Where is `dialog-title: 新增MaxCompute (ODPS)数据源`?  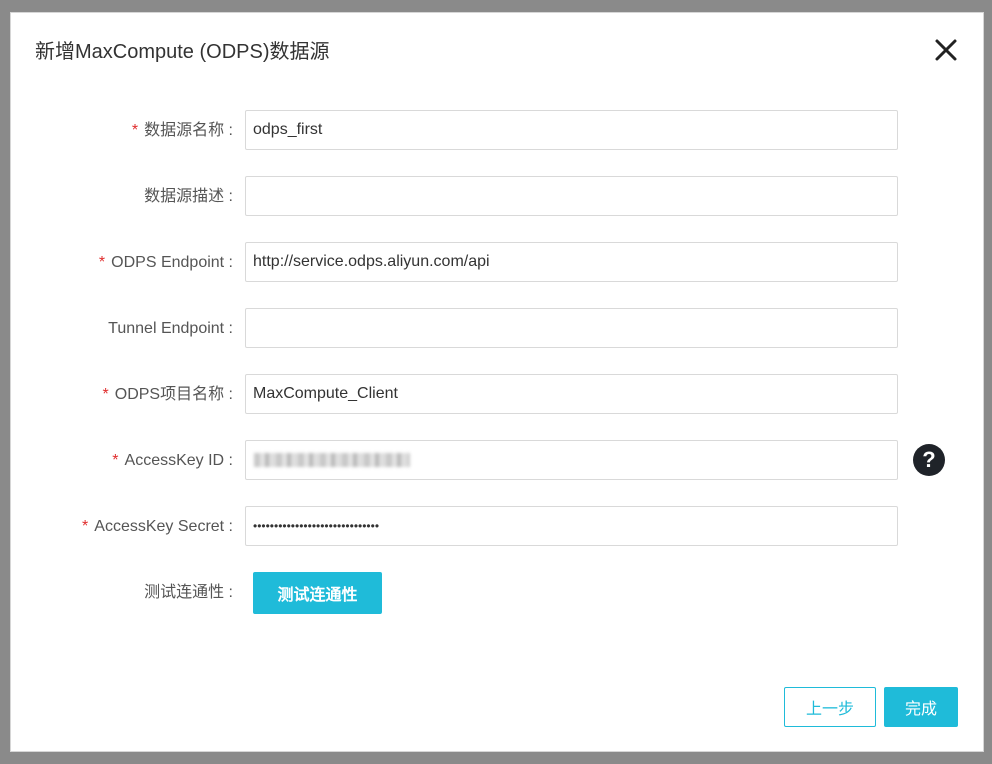 dialog-title: 新增MaxCompute (ODPS)数据源 is located at coordinates (182, 52).